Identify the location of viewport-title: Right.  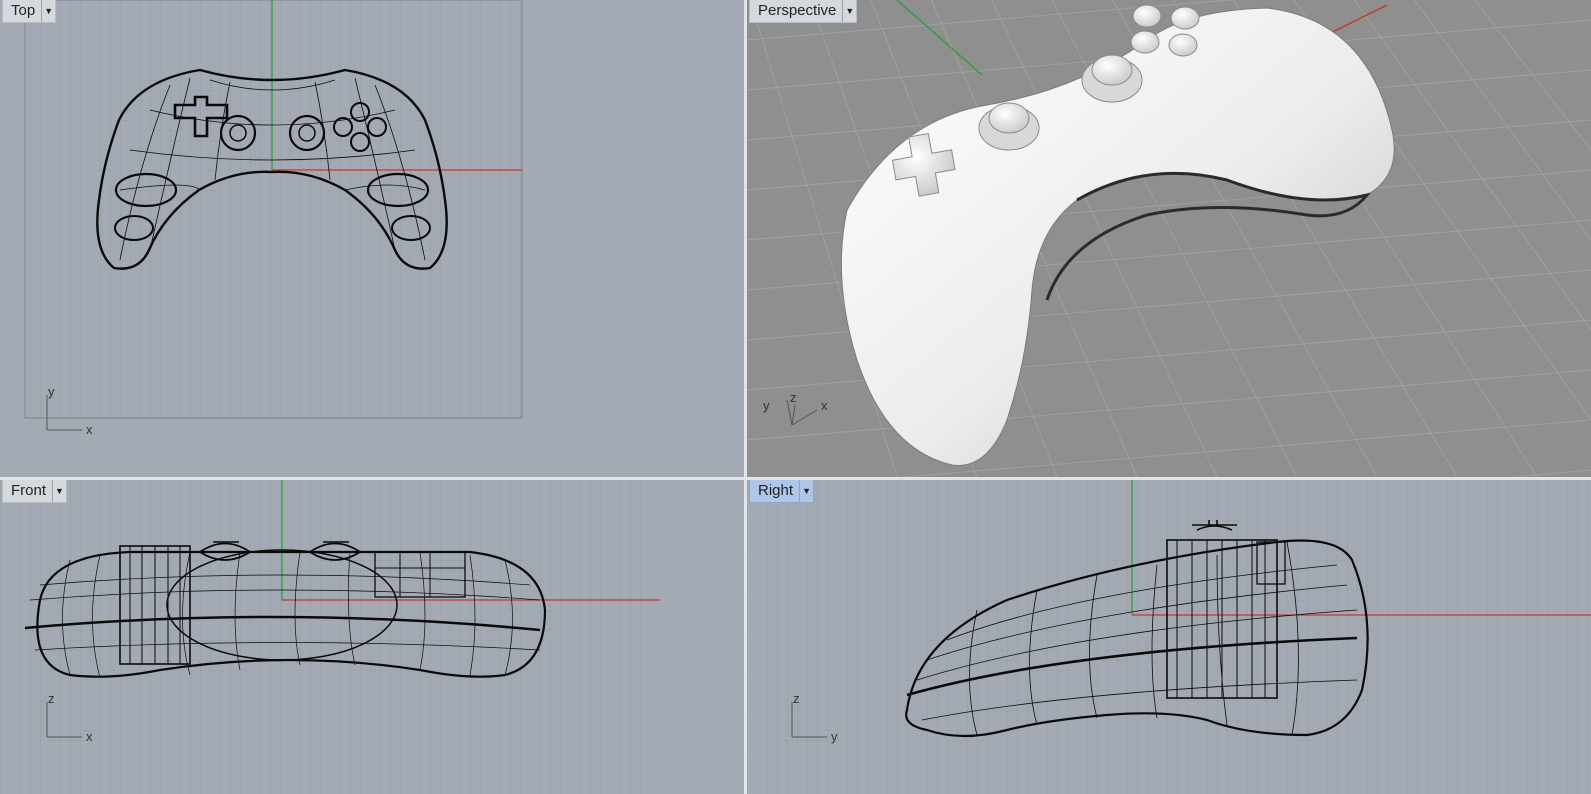
(774, 491).